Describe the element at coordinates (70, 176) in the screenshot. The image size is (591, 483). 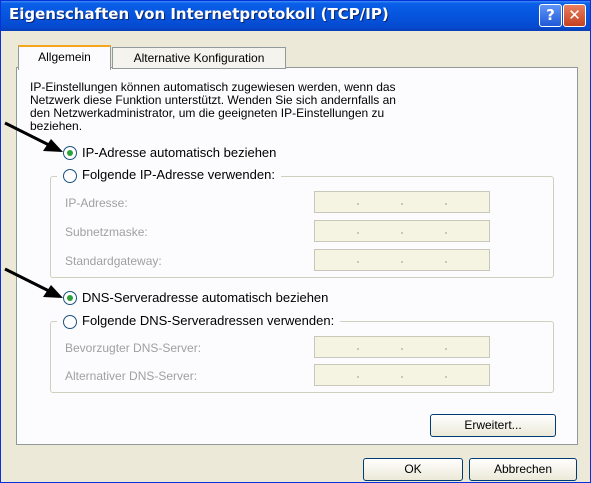
I see `ip-manual-radio` at that location.